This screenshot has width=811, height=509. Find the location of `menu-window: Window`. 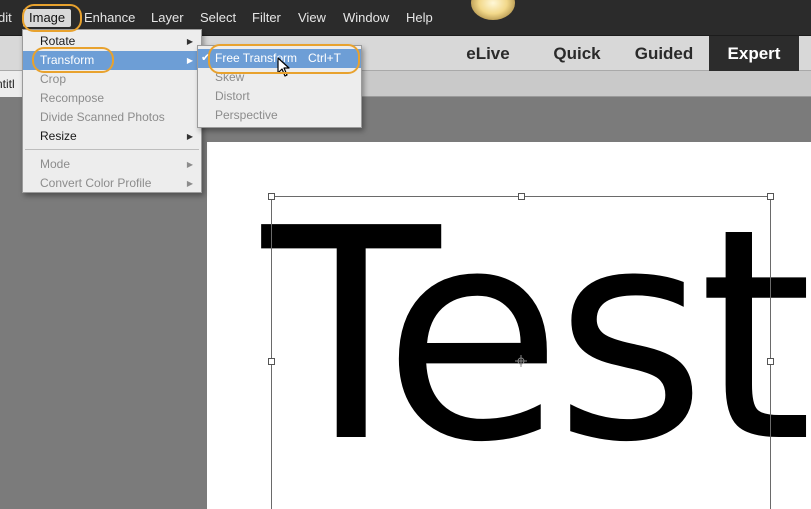

menu-window: Window is located at coordinates (366, 18).